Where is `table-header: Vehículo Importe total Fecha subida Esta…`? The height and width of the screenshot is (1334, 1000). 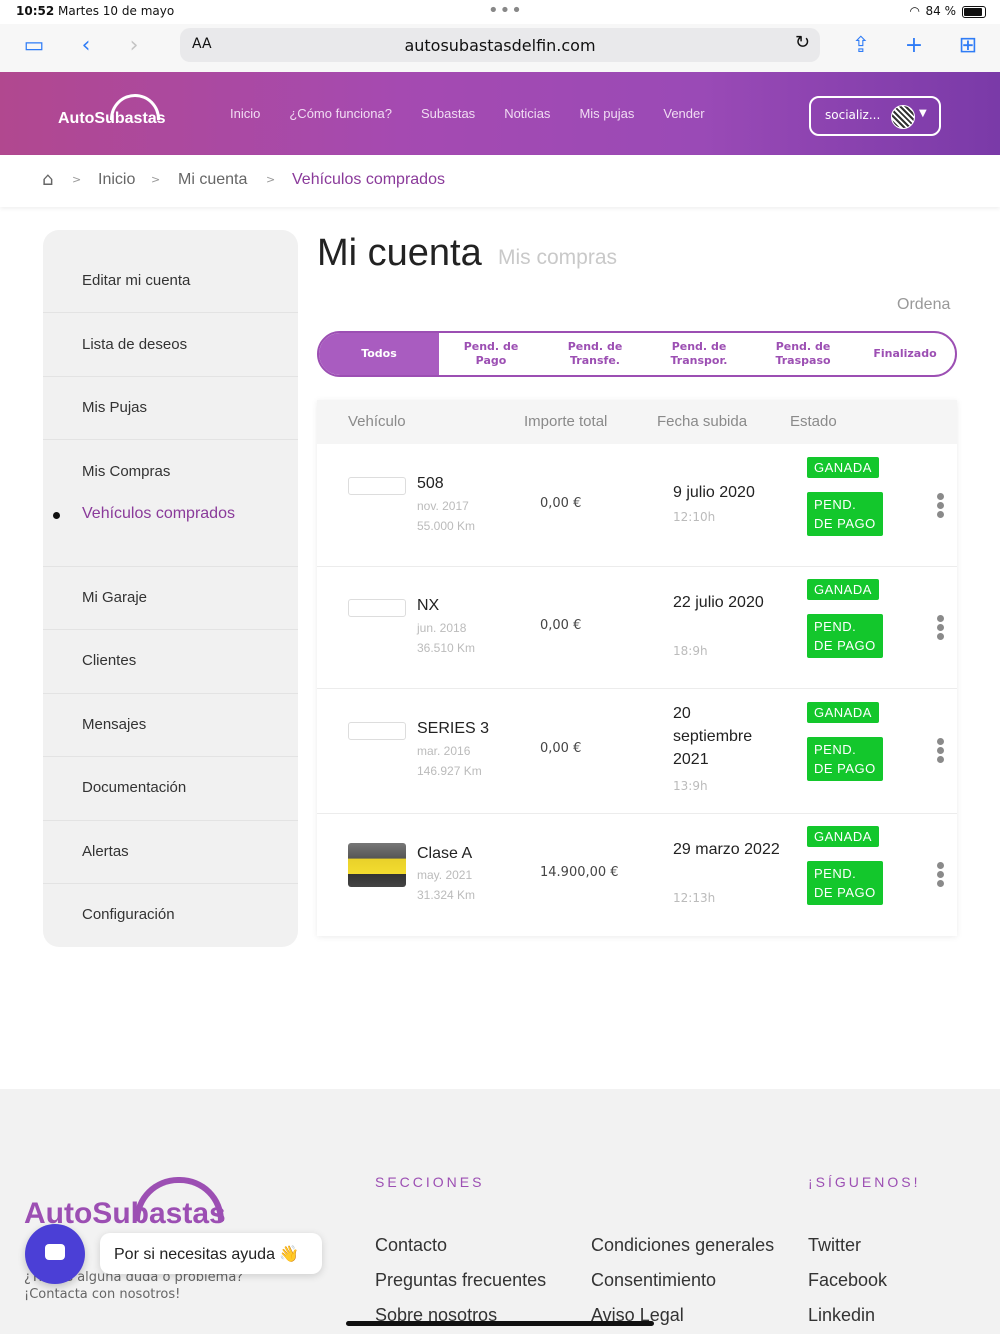
table-header: Vehículo Importe total Fecha subida Esta… is located at coordinates (637, 422).